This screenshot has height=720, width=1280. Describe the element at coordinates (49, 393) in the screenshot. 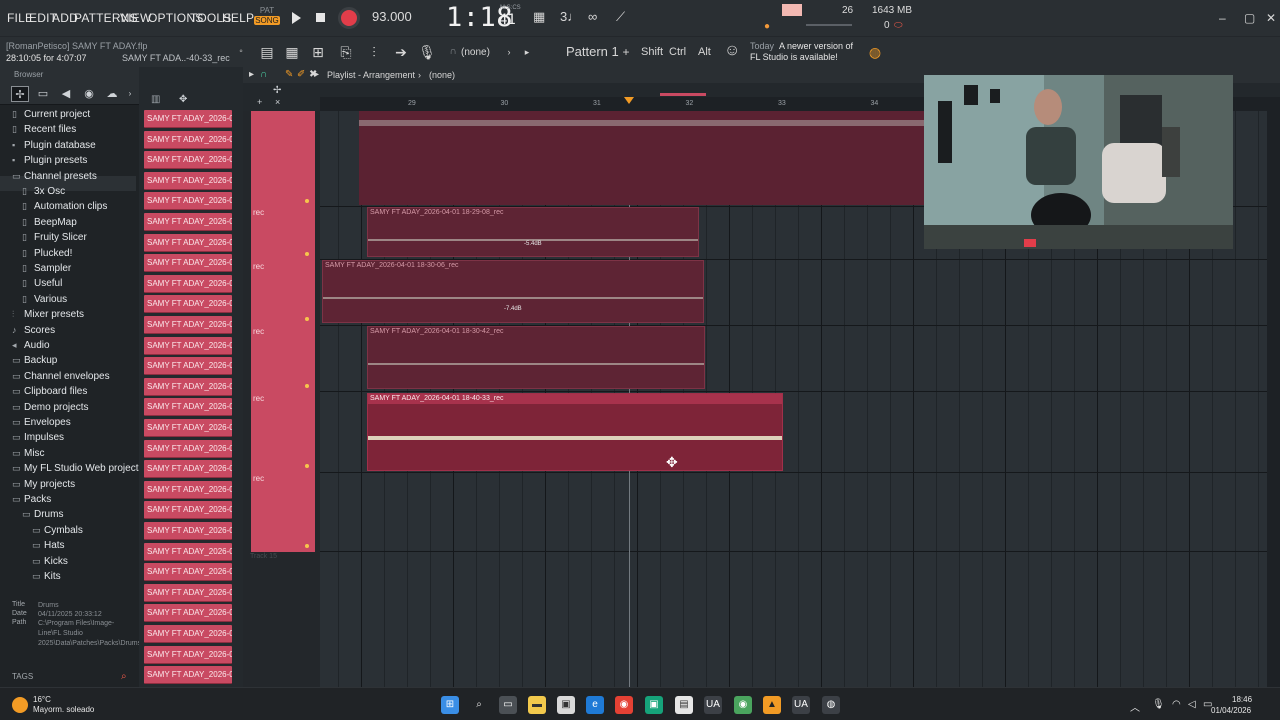

I see `browser-item: ▭ Clipboard files` at that location.